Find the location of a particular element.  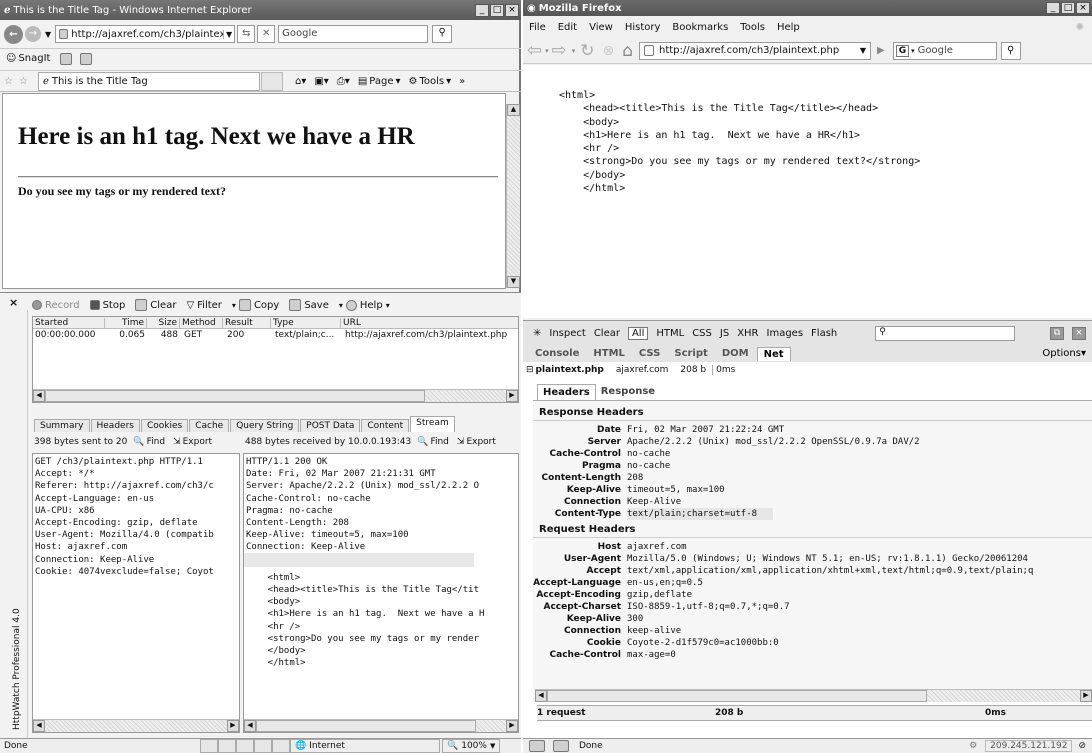

export-recv-button: ⇲ Export is located at coordinates (476, 442).